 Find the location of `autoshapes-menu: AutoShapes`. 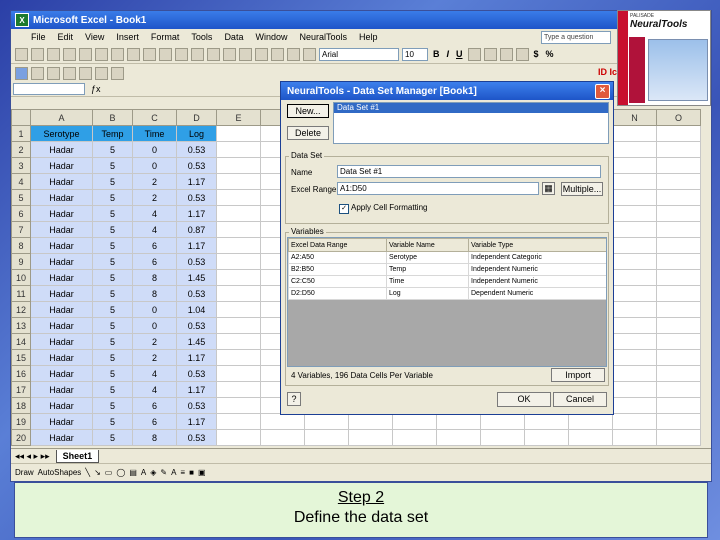

autoshapes-menu: AutoShapes is located at coordinates (60, 472).